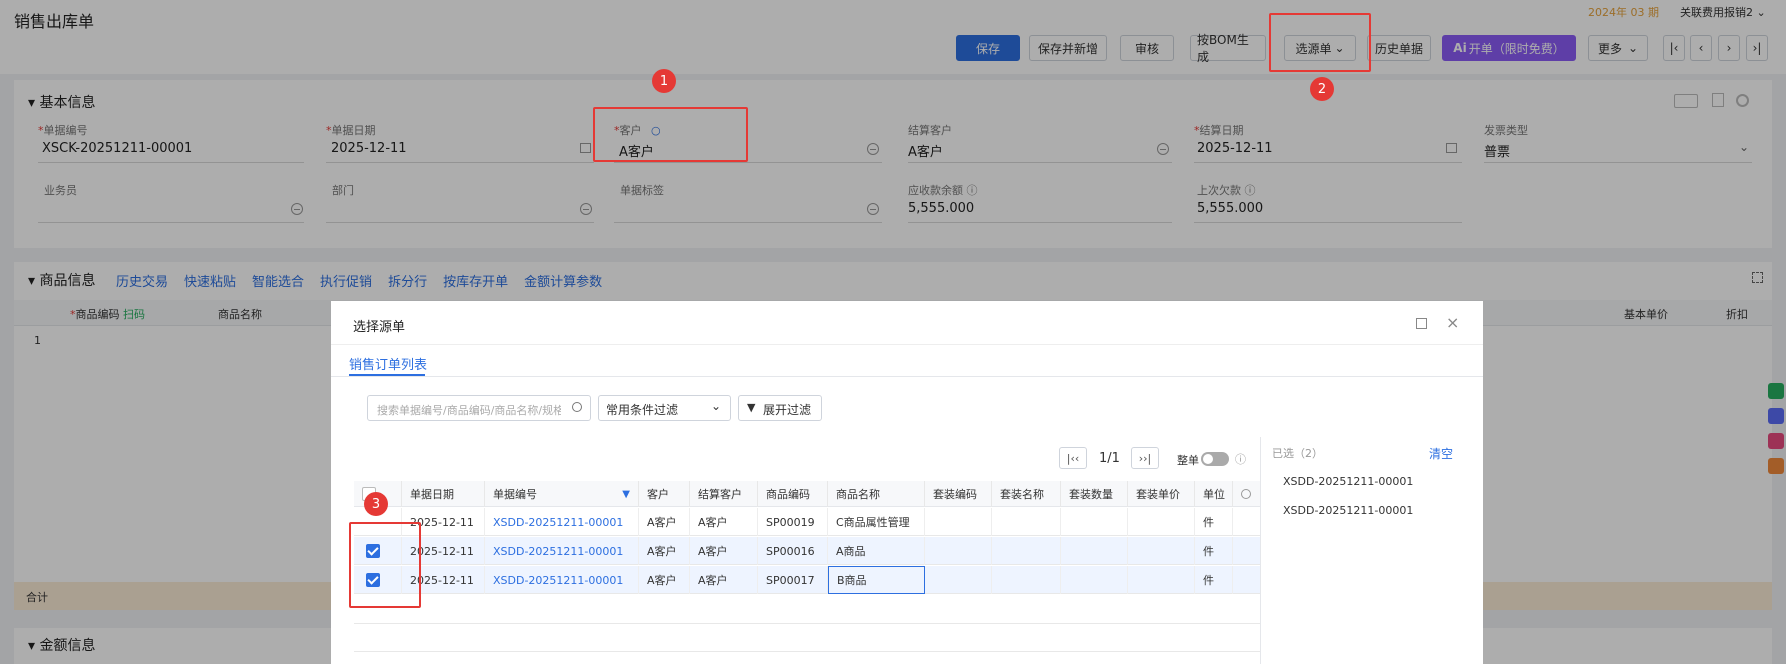  What do you see at coordinates (793, 580) in the screenshot?
I see `row-goods-code: SP00017` at bounding box center [793, 580].